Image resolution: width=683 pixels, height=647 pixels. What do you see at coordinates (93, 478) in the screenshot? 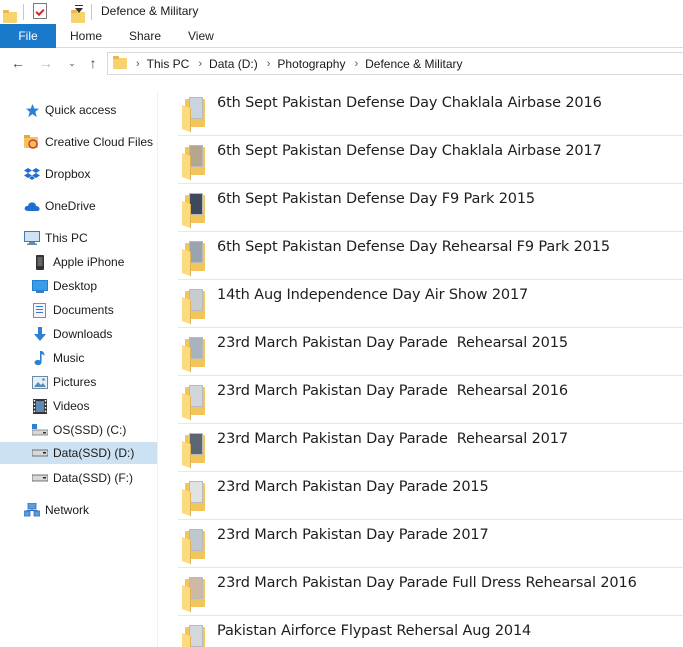
I see `sidebar-item-label: Data(SSD) (F:)` at bounding box center [93, 478].